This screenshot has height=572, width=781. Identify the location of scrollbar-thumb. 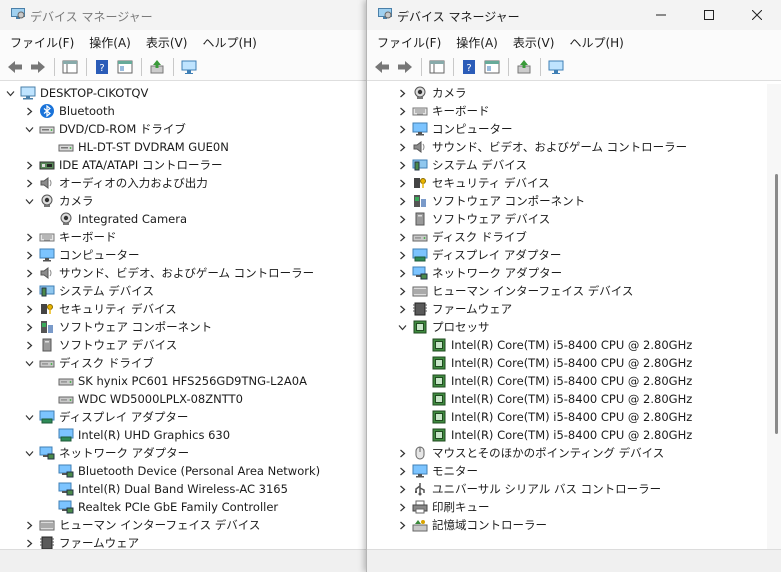
(776, 304).